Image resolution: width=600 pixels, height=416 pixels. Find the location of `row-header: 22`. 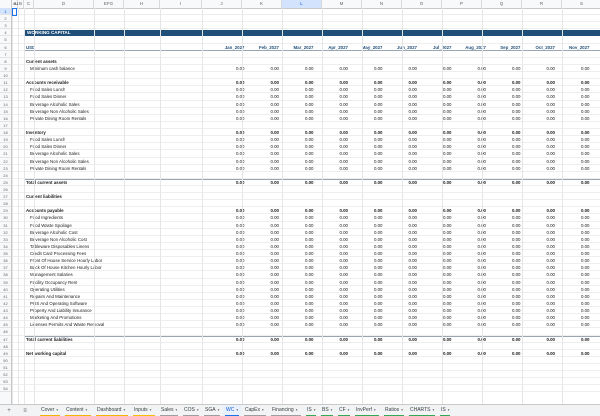

row-header: 22 is located at coordinates (5, 161).